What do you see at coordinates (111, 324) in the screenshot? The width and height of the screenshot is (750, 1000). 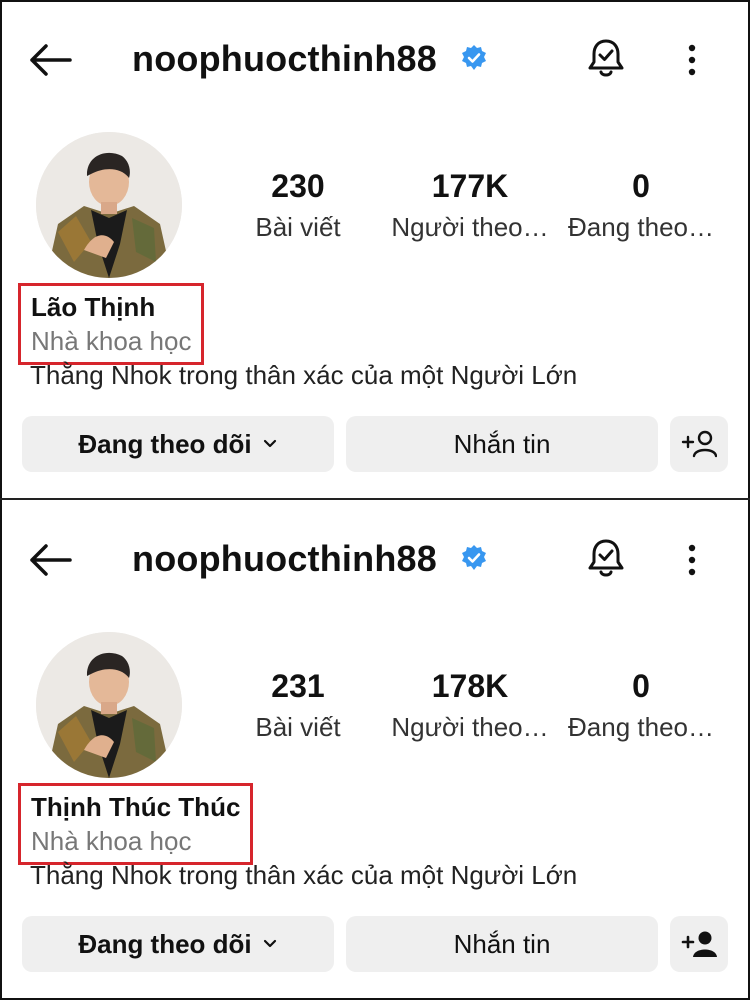 I see `name-highlight-box: Lão Thịnh Nhà khoa học` at bounding box center [111, 324].